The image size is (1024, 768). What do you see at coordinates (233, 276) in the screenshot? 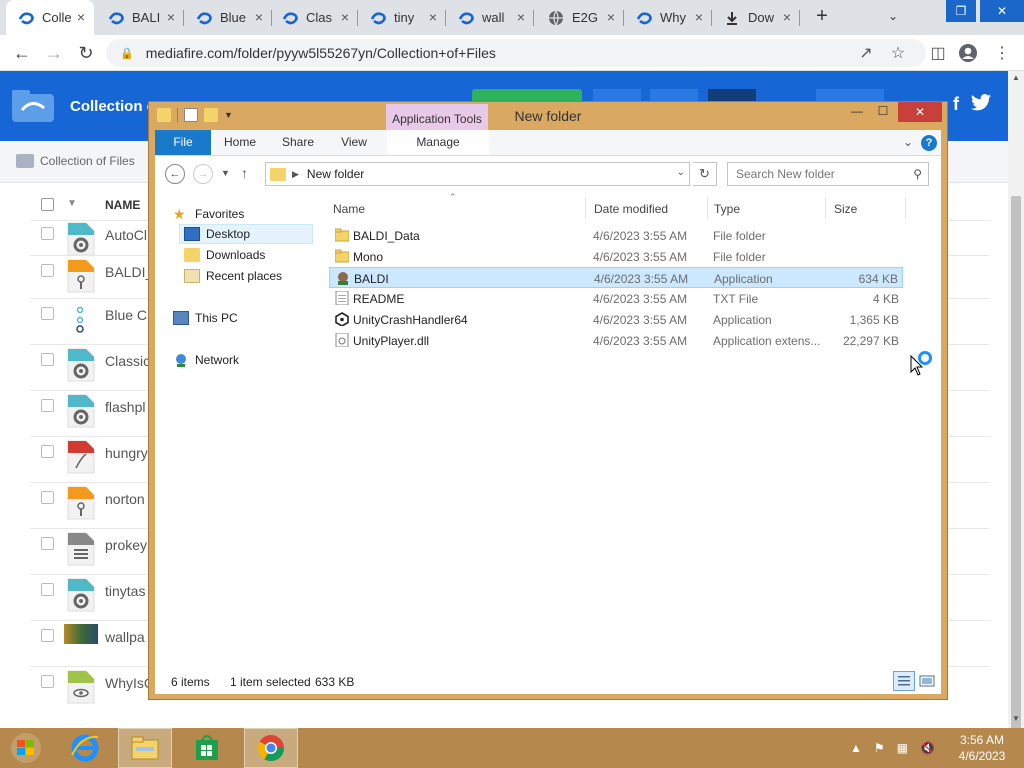
I see `nav-recent-places: Recent places` at bounding box center [233, 276].